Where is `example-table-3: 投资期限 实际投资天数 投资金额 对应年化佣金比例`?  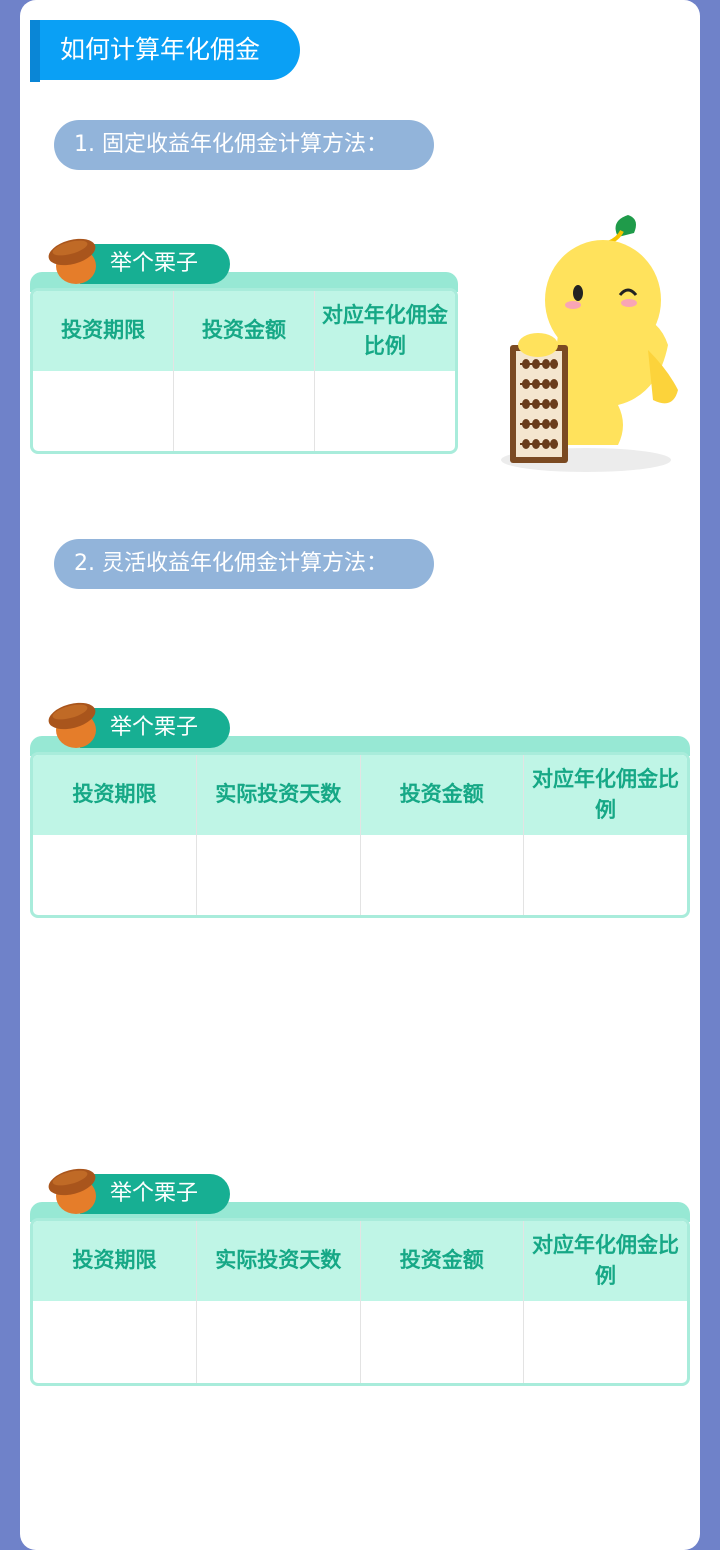 example-table-3: 投资期限 实际投资天数 投资金额 对应年化佣金比例 is located at coordinates (360, 1302).